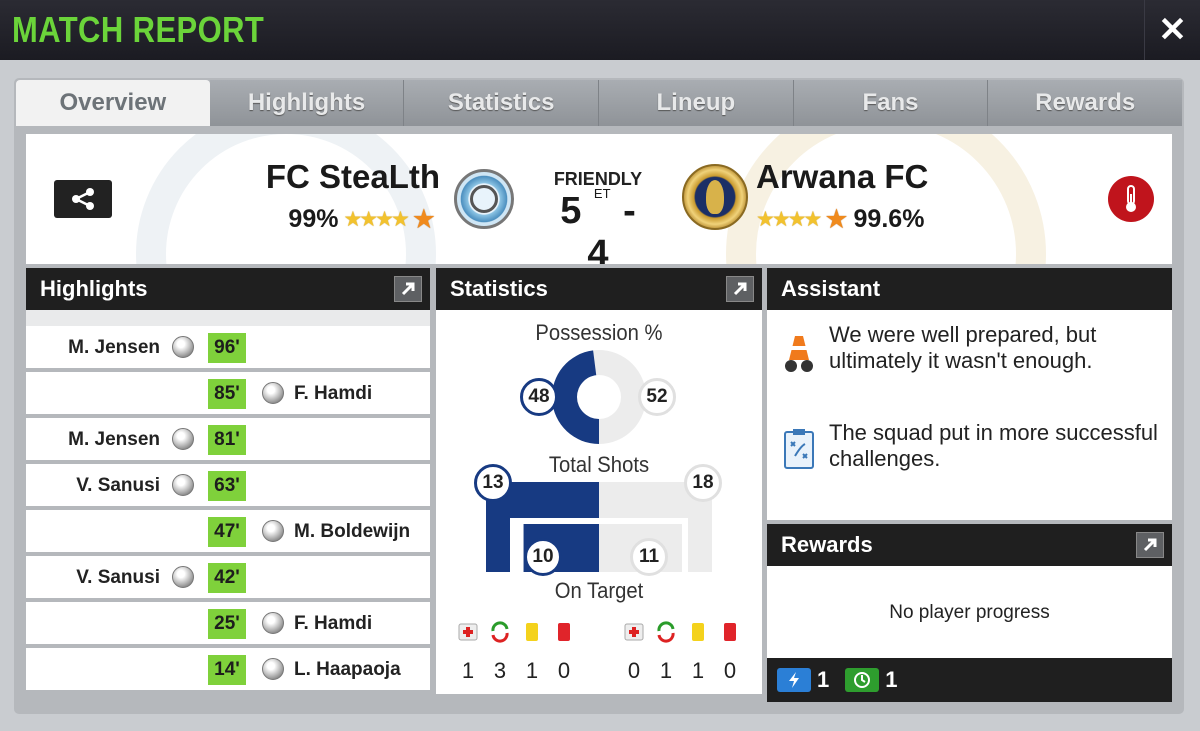  Describe the element at coordinates (696, 103) in the screenshot. I see `tab-lineup: Lineup` at that location.